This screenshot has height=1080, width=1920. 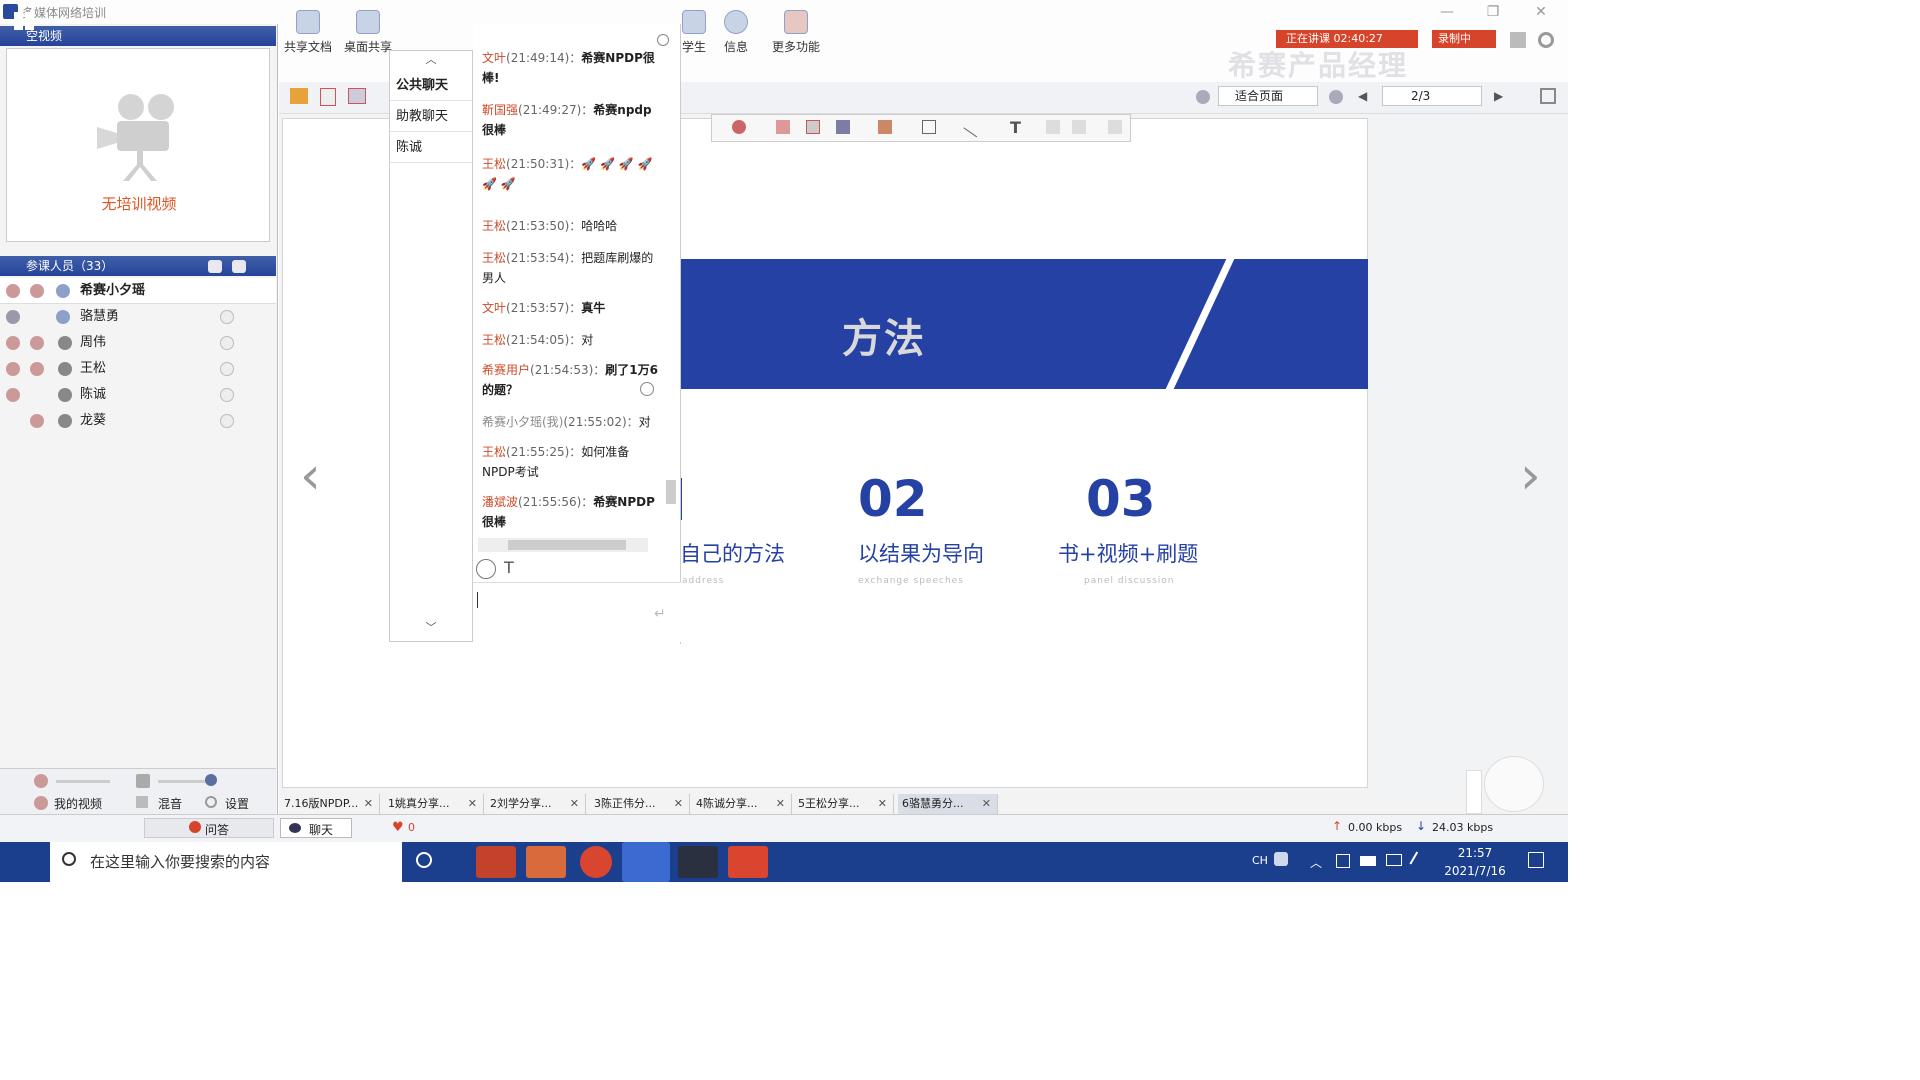 What do you see at coordinates (209, 828) in the screenshot?
I see `qa-button: 问答` at bounding box center [209, 828].